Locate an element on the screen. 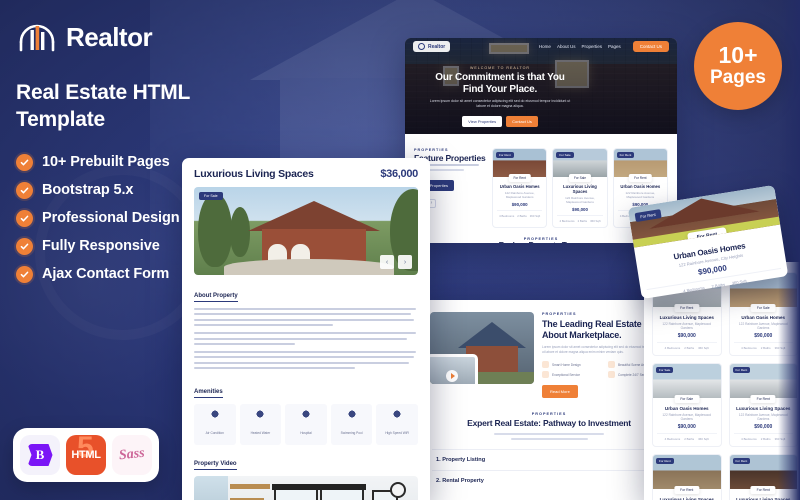 The height and width of the screenshot is (500, 800). html5-icon: 5 HTML is located at coordinates (86, 455).